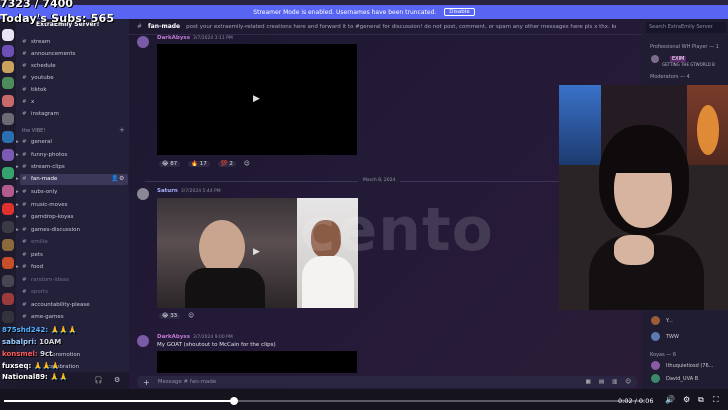 The image size is (728, 410). Describe the element at coordinates (672, 337) in the screenshot. I see `member-name: TWW` at that location.